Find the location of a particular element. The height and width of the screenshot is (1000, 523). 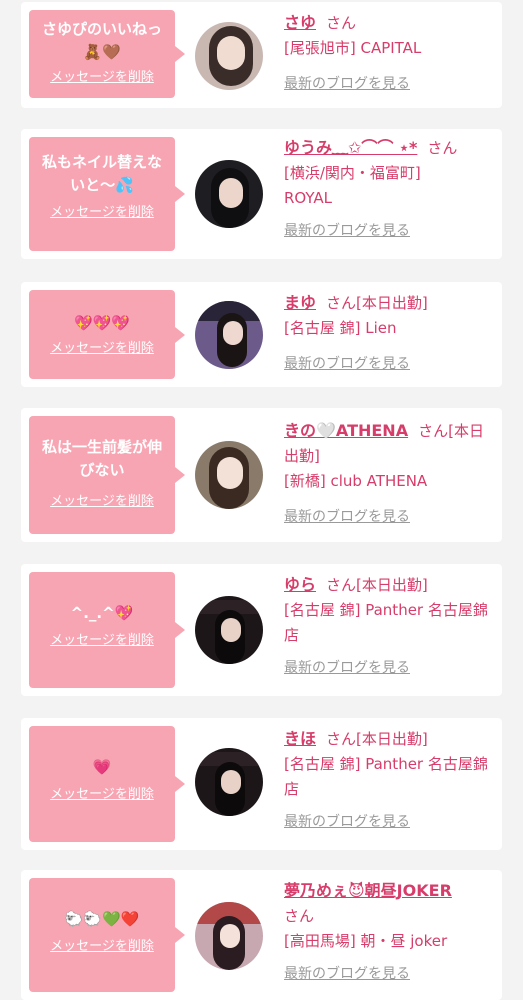

message-bubble: 私は一生前髪が伸びない メッセージを削除 is located at coordinates (107, 475).